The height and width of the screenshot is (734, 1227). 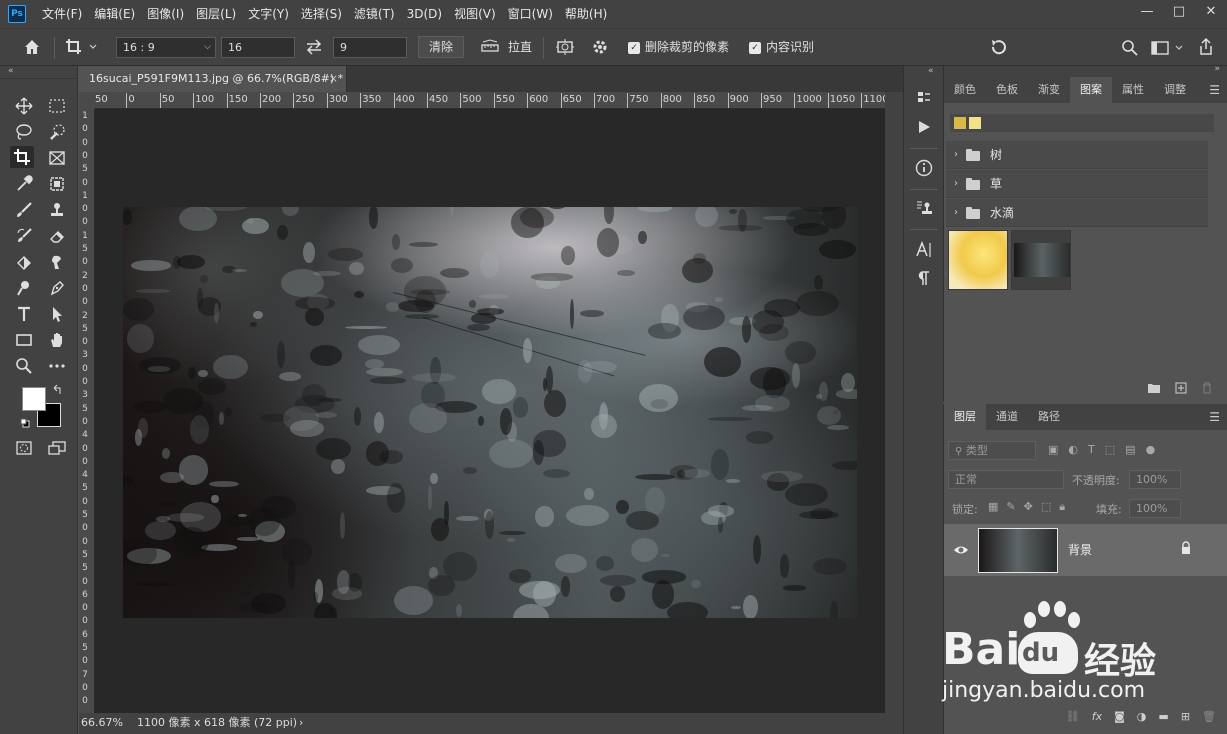 I want to click on menu-edit: 编辑(E), so click(x=114, y=14).